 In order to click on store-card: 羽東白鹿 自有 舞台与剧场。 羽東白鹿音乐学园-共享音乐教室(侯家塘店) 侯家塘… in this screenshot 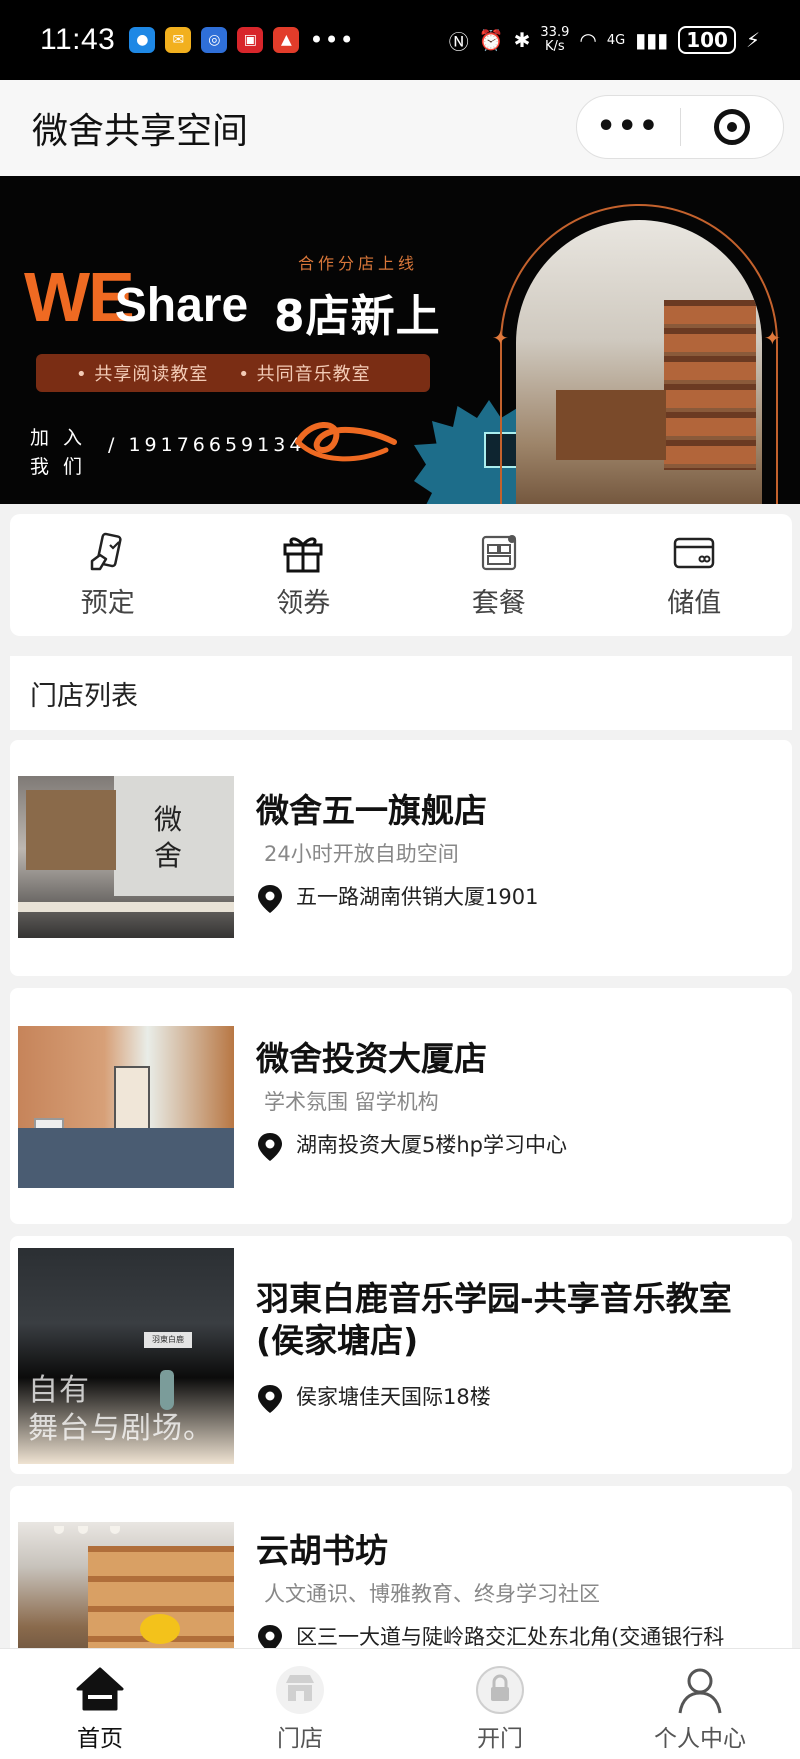, I will do `click(401, 1355)`.